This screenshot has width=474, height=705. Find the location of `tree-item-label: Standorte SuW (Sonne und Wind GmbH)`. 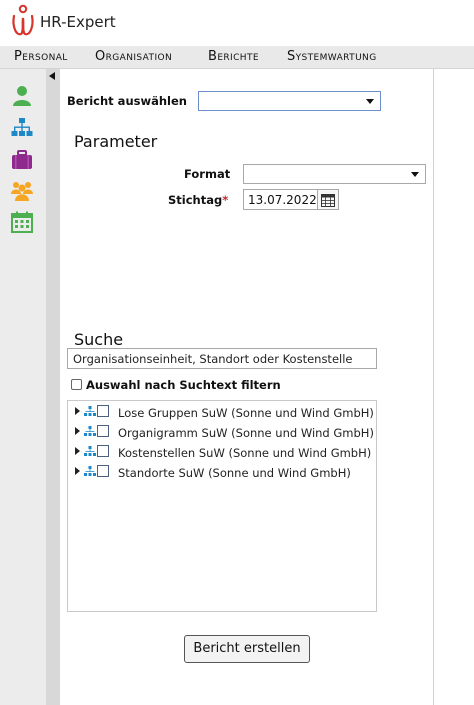

tree-item-label: Standorte SuW (Sonne und Wind GmbH) is located at coordinates (234, 473).